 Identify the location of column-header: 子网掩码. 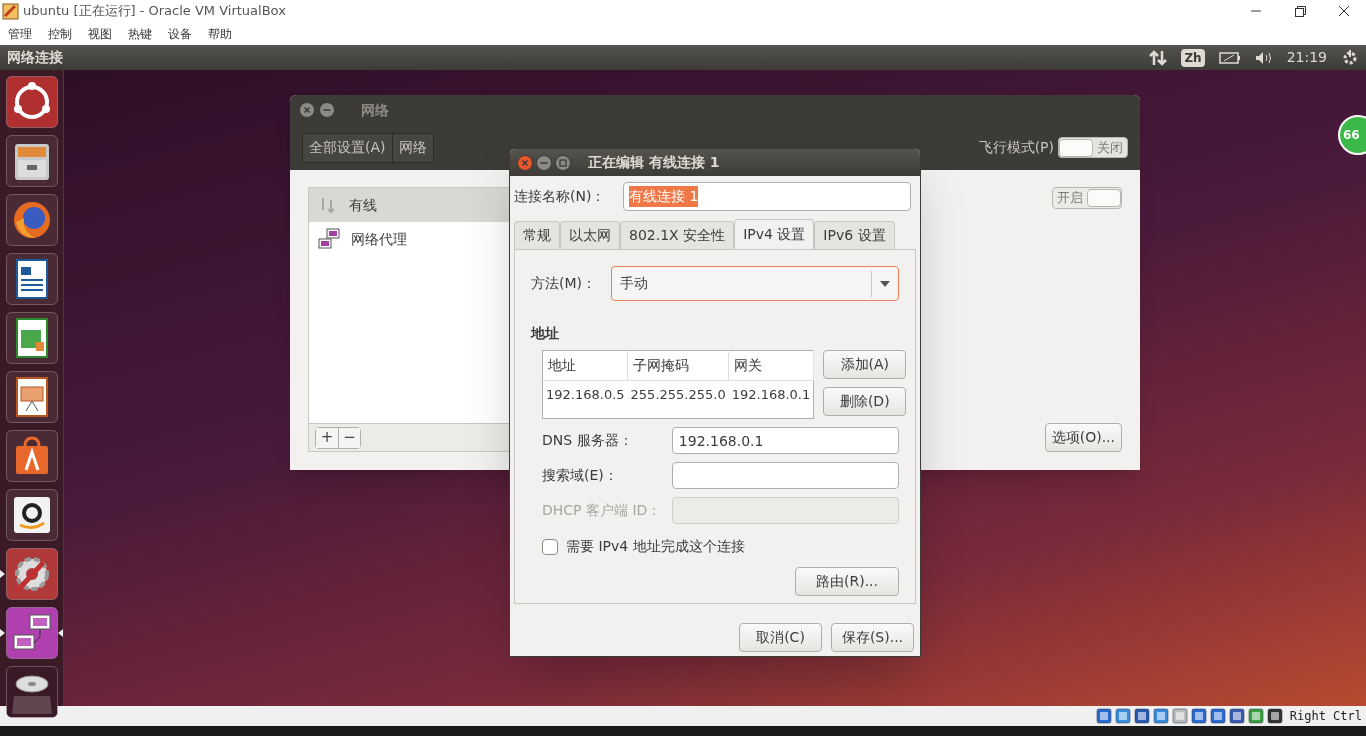
(678, 365).